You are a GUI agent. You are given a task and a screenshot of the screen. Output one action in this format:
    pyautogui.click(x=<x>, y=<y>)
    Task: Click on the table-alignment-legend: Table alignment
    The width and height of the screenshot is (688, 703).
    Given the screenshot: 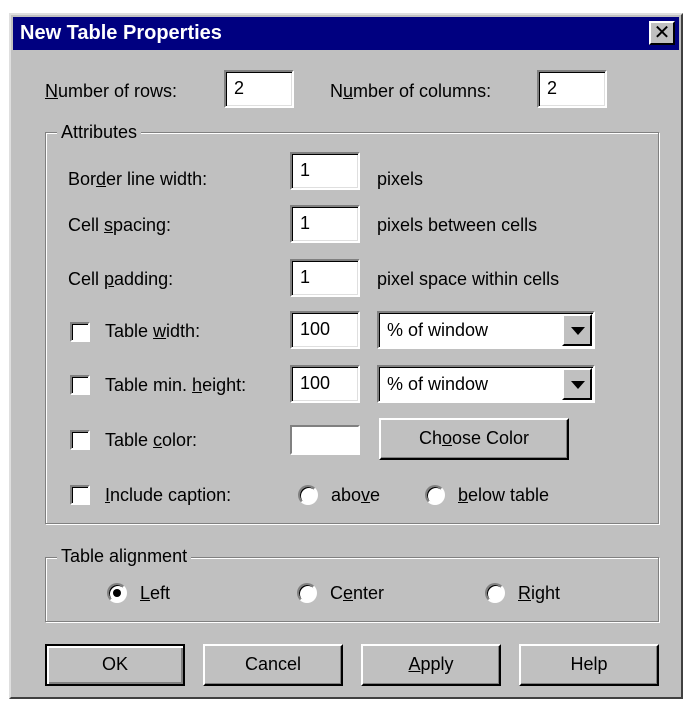 What is the action you would take?
    pyautogui.click(x=124, y=556)
    